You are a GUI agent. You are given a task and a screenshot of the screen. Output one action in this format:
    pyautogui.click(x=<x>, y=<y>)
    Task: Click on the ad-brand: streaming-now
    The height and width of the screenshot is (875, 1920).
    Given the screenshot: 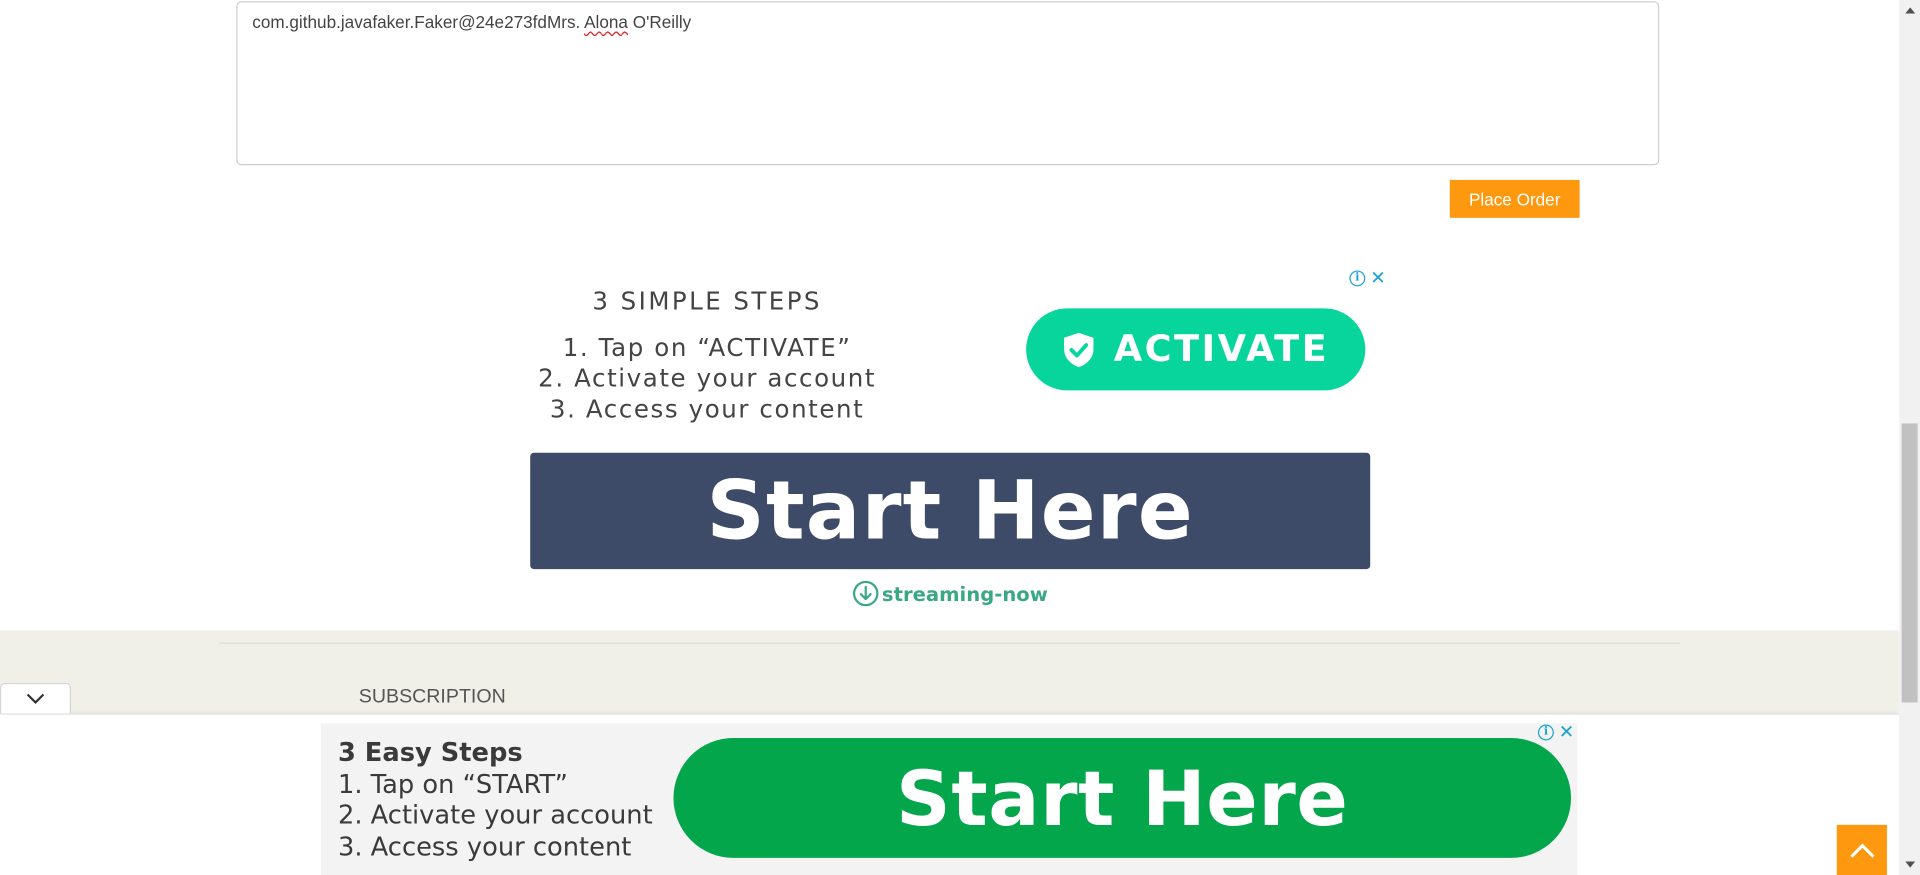 What is the action you would take?
    pyautogui.click(x=950, y=593)
    